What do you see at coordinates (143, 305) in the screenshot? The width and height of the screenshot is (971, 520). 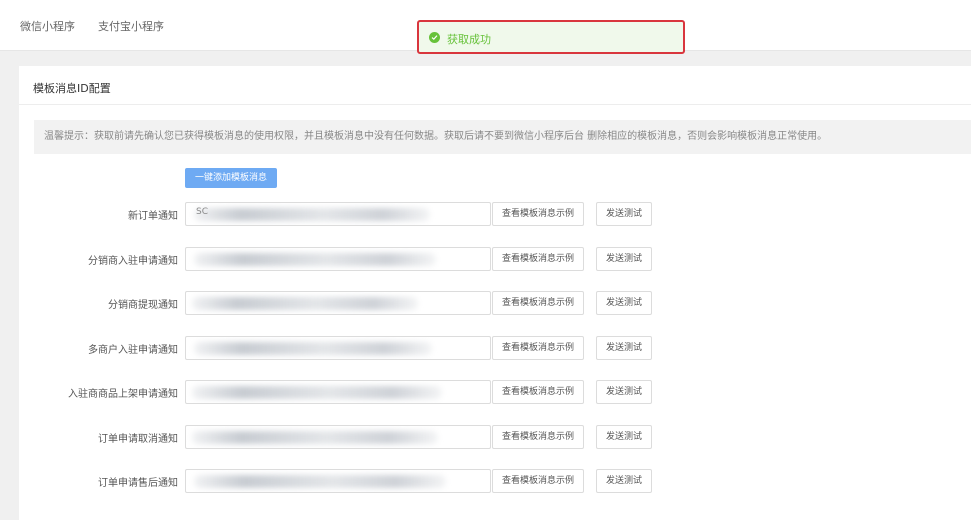 I see `template-row-label: 分销商提现通知` at bounding box center [143, 305].